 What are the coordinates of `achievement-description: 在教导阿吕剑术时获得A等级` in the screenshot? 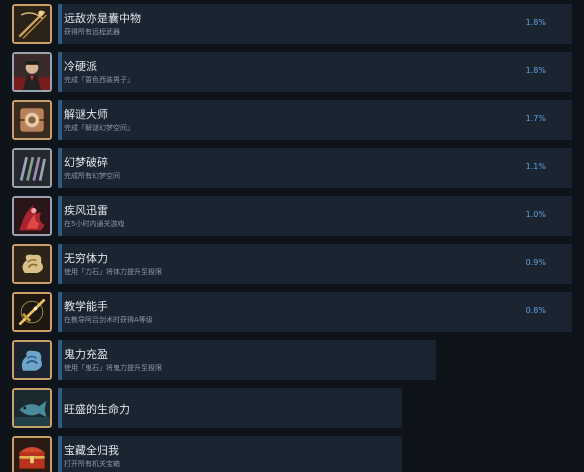 It's located at (108, 320).